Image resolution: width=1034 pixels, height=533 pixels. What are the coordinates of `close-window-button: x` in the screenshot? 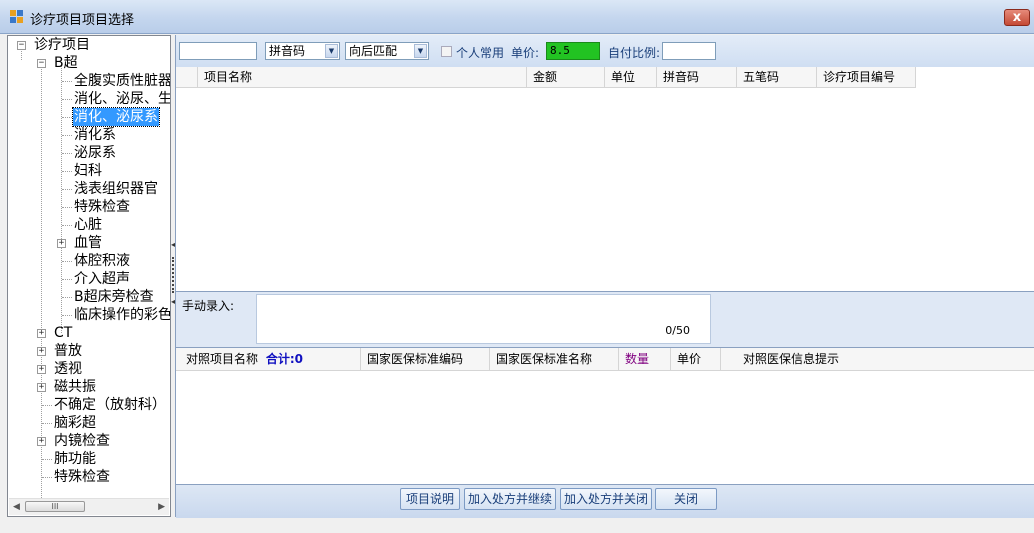 It's located at (1017, 17).